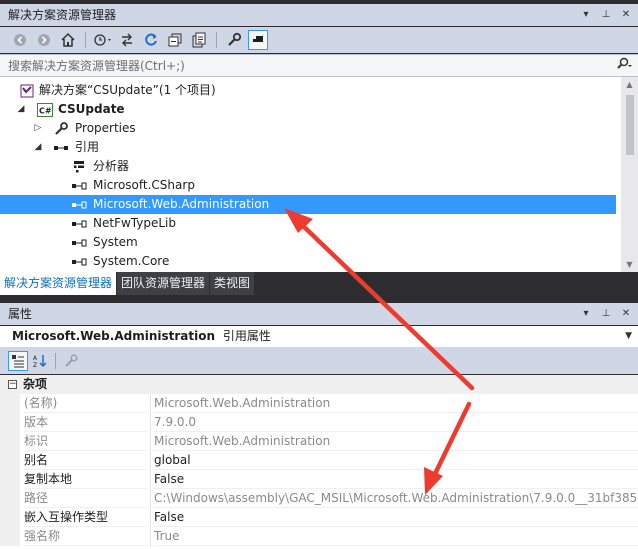 The height and width of the screenshot is (549, 638). Describe the element at coordinates (91, 109) in the screenshot. I see `tree-item-label: CSUpdate` at that location.